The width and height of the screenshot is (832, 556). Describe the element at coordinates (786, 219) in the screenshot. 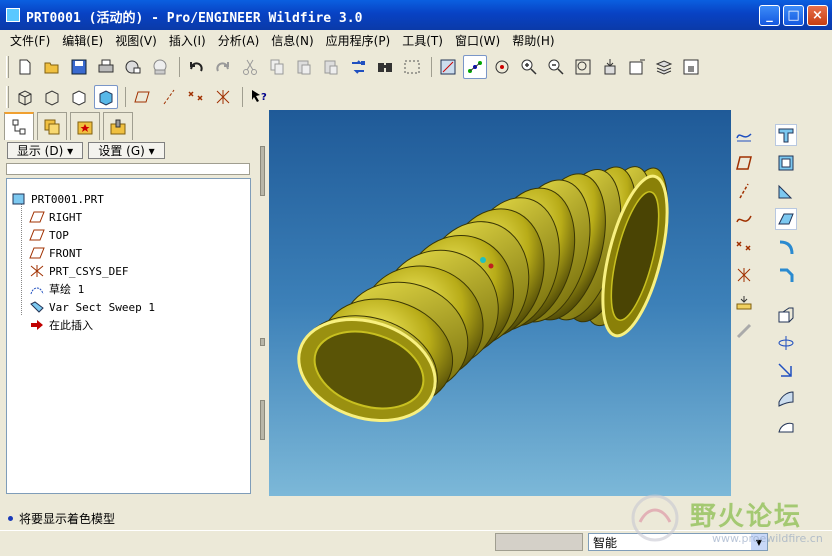

I see `draft-button` at that location.